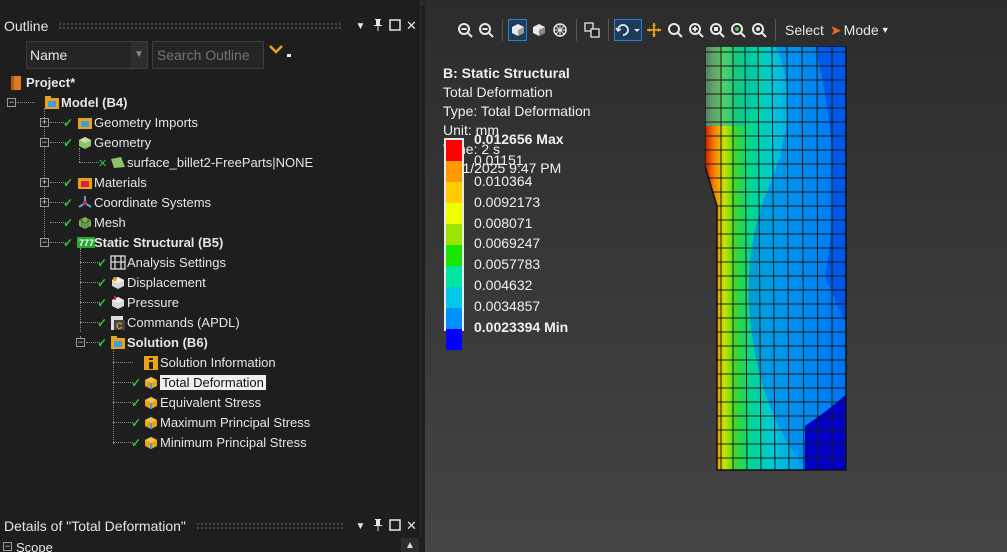  What do you see at coordinates (835, 29) in the screenshot?
I see `cursor-icon: ➤` at bounding box center [835, 29].